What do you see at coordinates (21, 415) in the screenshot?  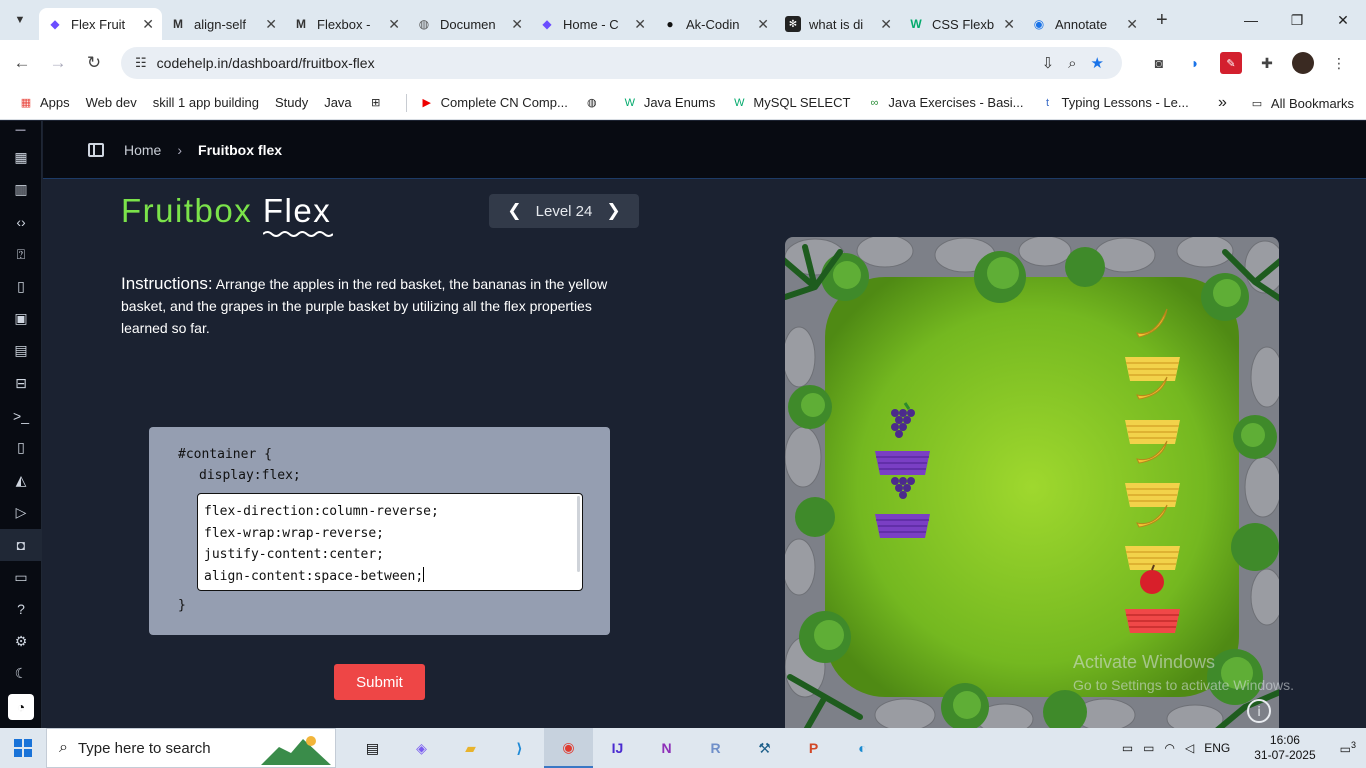 I see `terminal-icon: >_` at bounding box center [21, 415].